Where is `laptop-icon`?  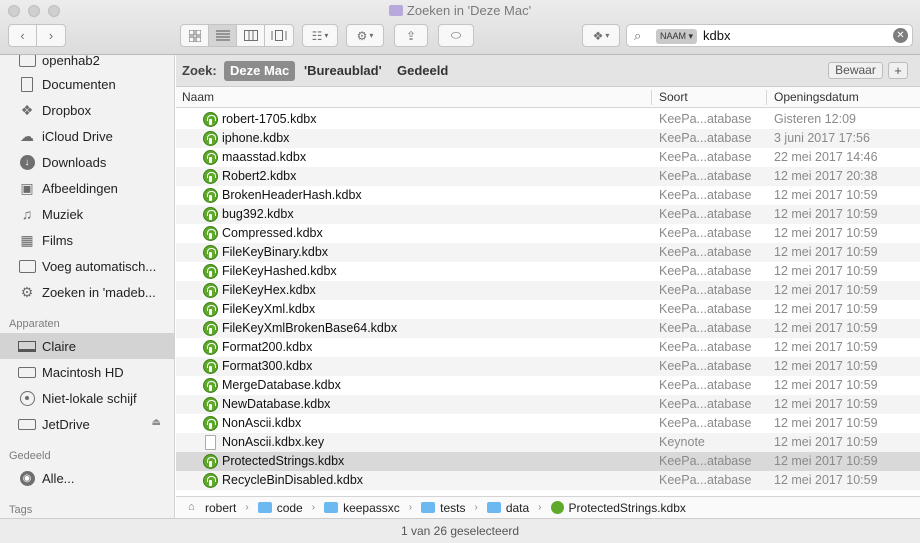 laptop-icon is located at coordinates (27, 346).